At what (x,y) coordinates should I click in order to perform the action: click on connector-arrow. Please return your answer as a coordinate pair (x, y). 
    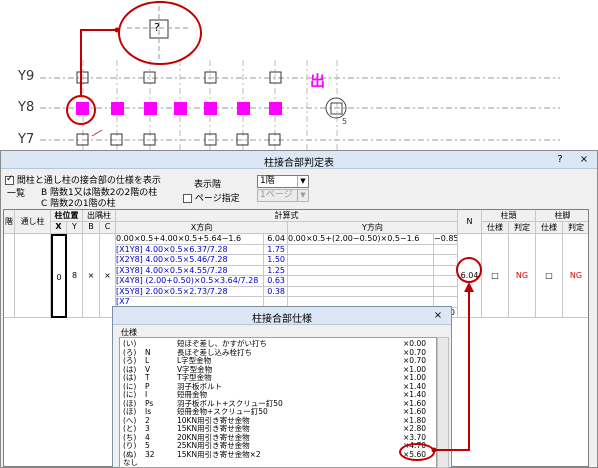
    Looking at the image, I should click on (452, 367).